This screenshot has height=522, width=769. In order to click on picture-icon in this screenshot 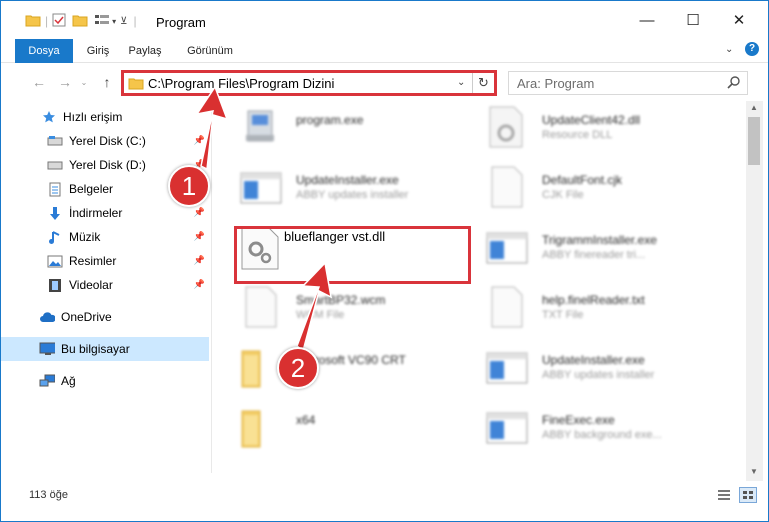, I will do `click(55, 261)`.